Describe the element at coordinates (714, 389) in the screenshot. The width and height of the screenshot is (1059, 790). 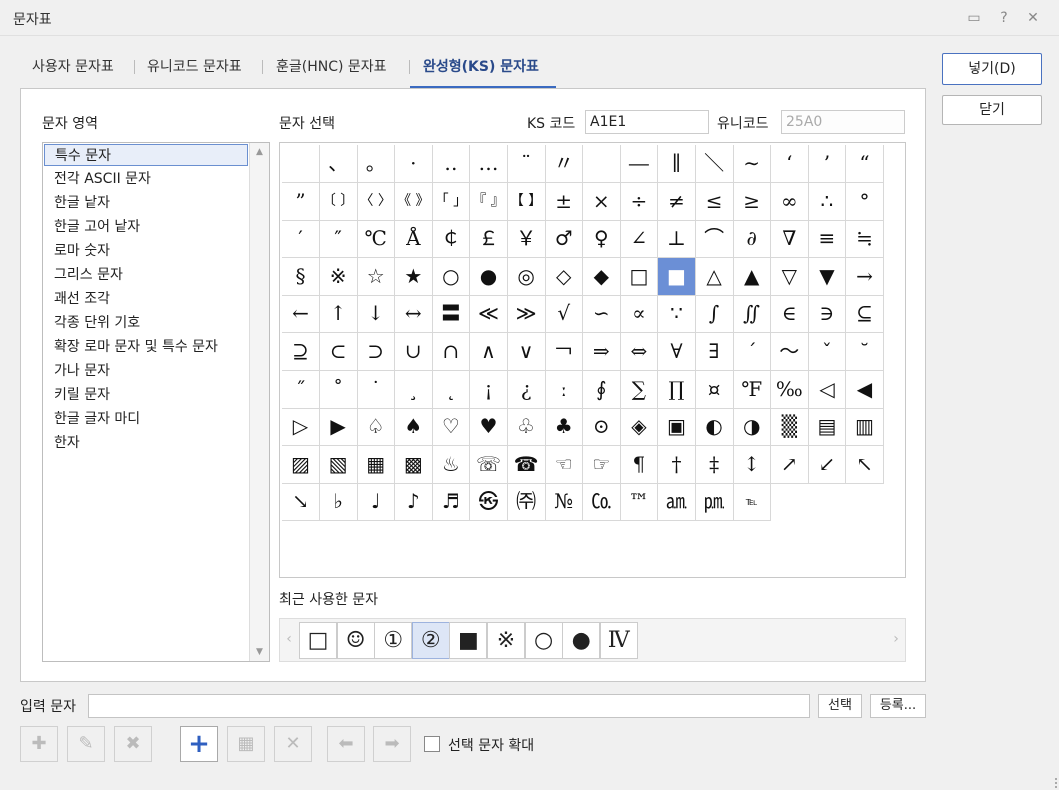
I see `char-cell: ¤` at that location.